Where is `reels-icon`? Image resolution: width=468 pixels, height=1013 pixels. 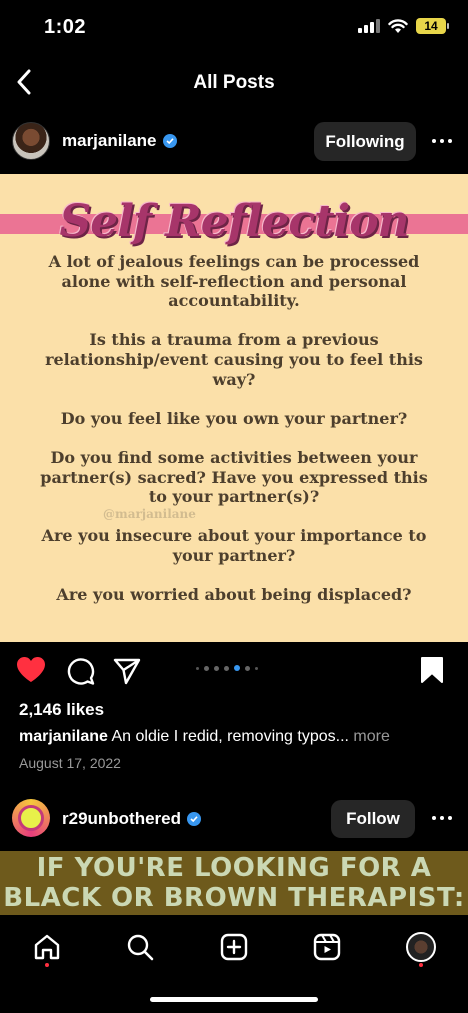
reels-icon is located at coordinates (327, 947).